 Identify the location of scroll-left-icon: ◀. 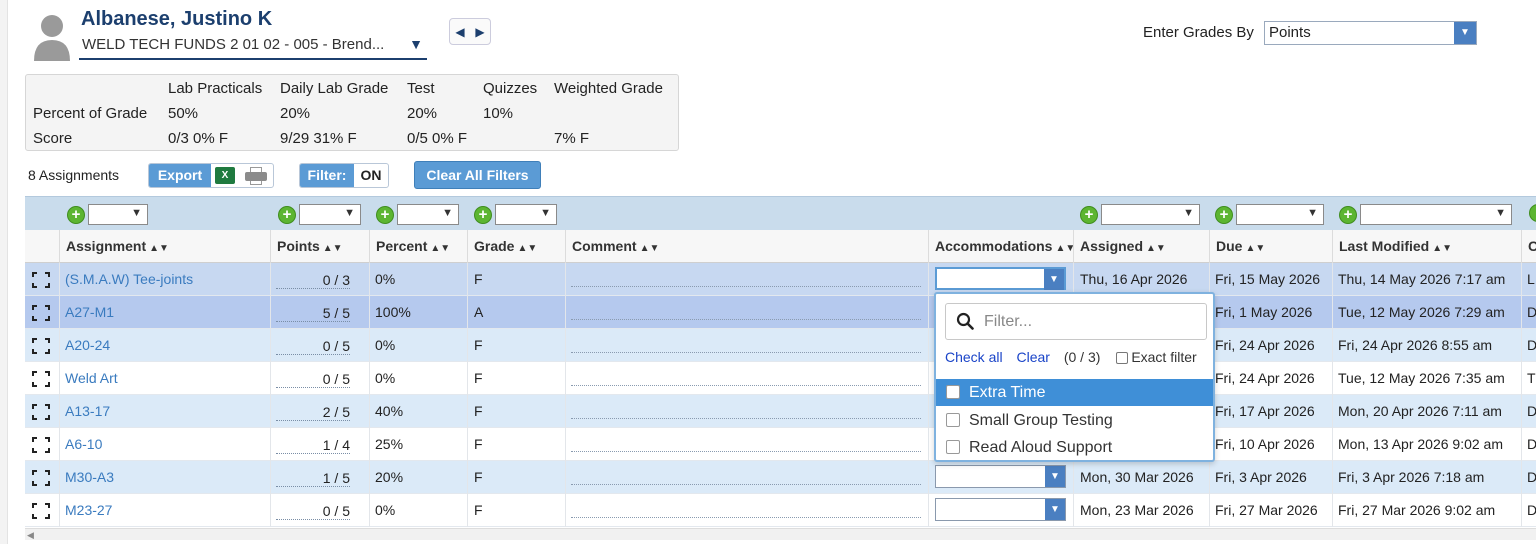
(30, 535).